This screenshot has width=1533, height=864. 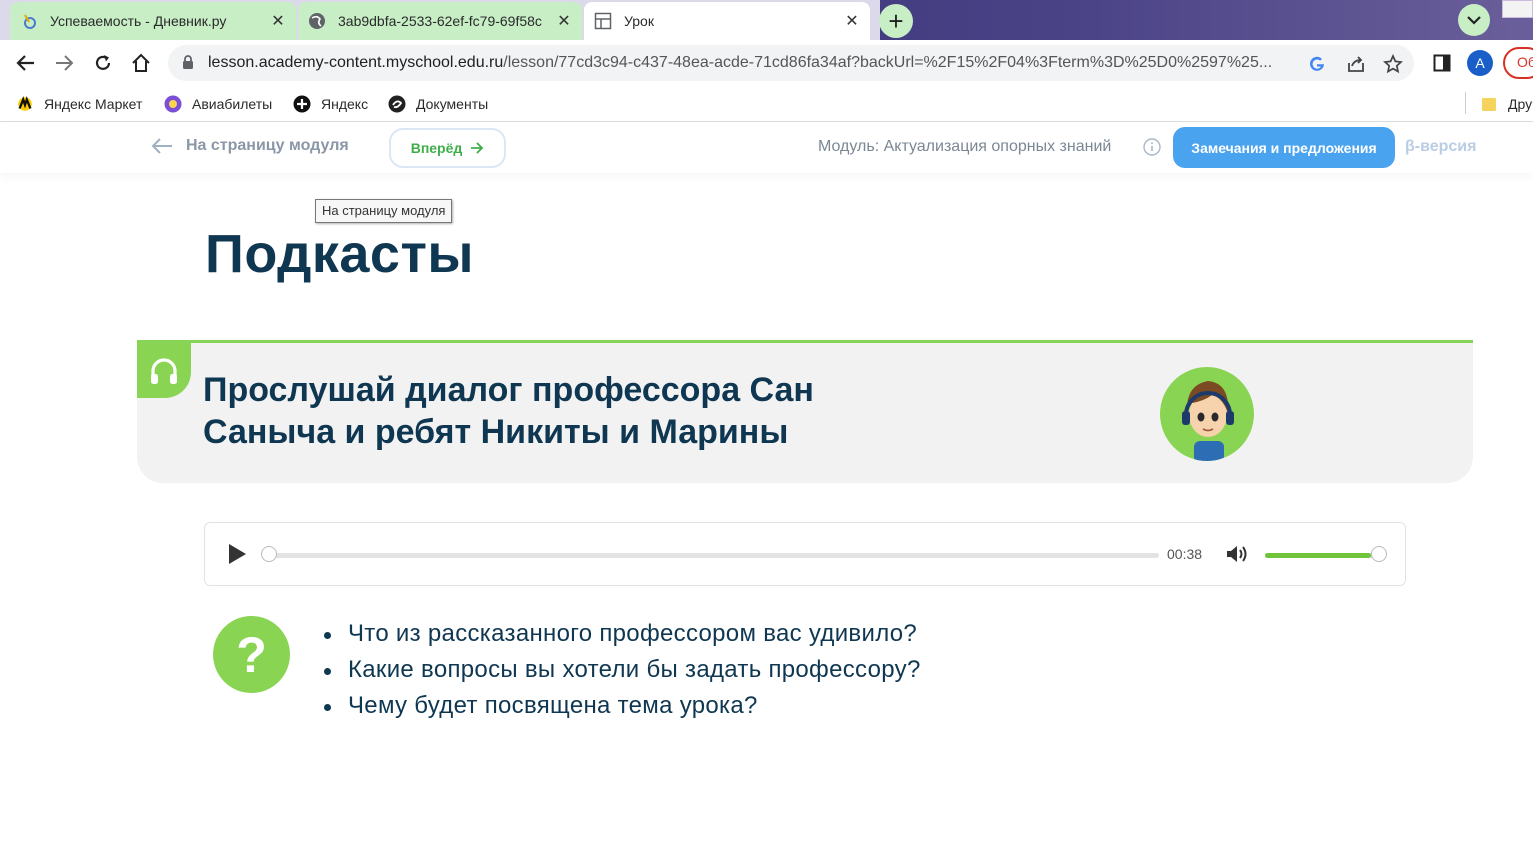 I want to click on audio-player: 00:38, so click(x=805, y=554).